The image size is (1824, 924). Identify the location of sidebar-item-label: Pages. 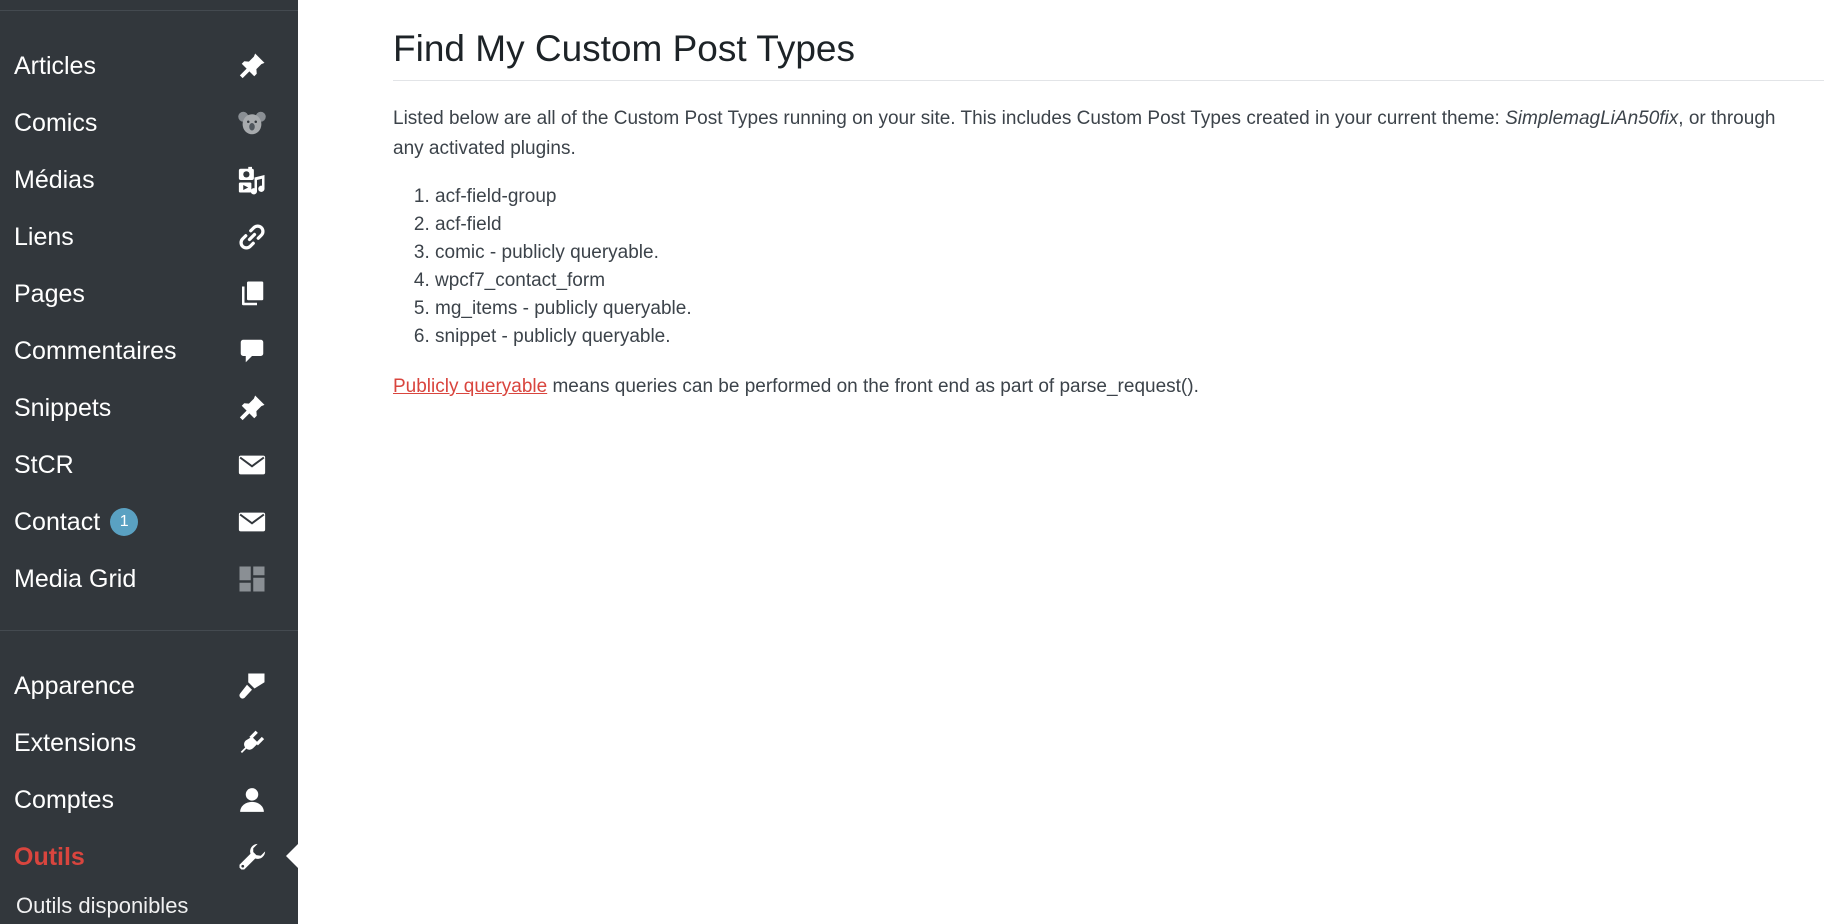
(49, 293).